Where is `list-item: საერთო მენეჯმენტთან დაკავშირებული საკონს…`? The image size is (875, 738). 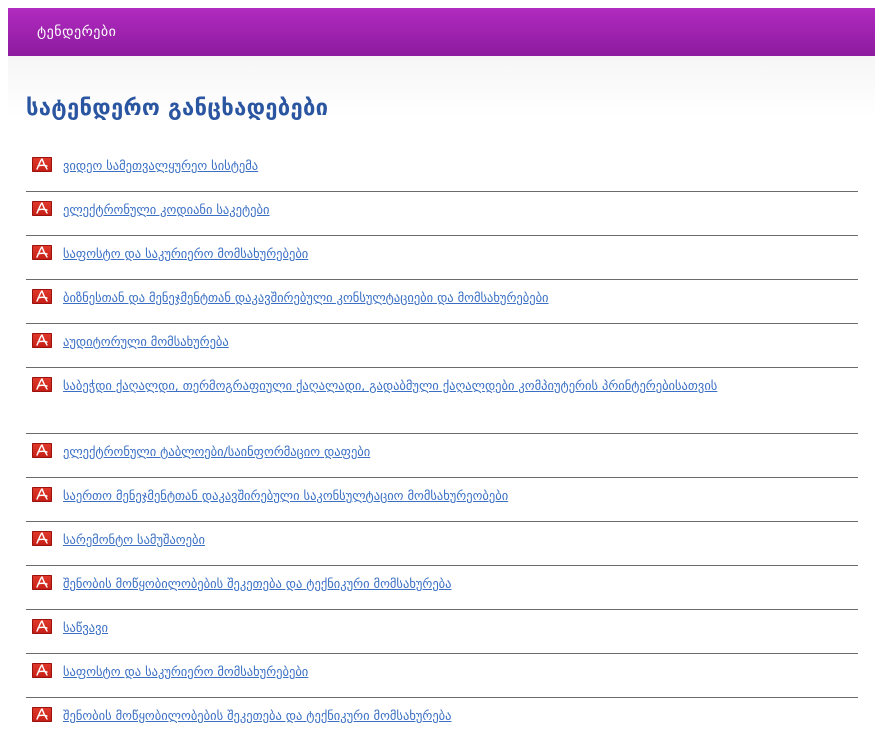 list-item: საერთო მენეჯმენტთან დაკავშირებული საკონს… is located at coordinates (442, 500).